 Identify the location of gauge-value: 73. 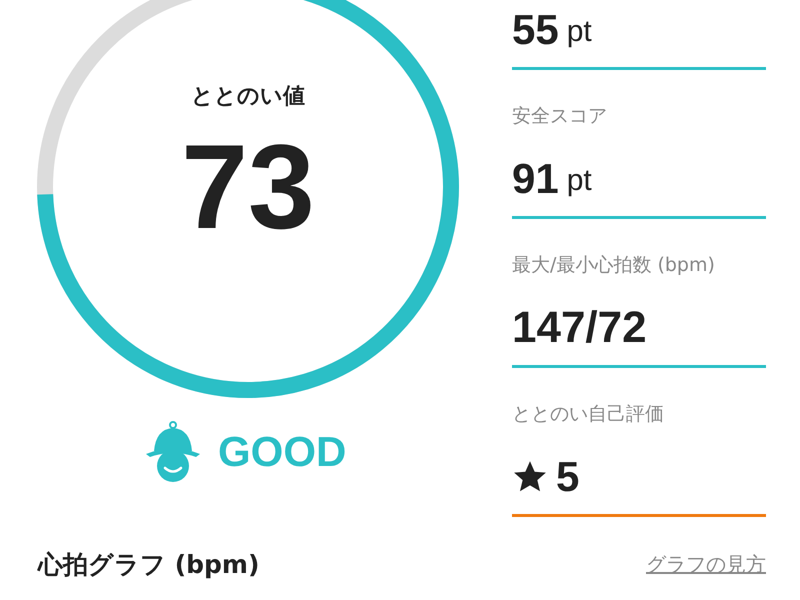
(248, 187).